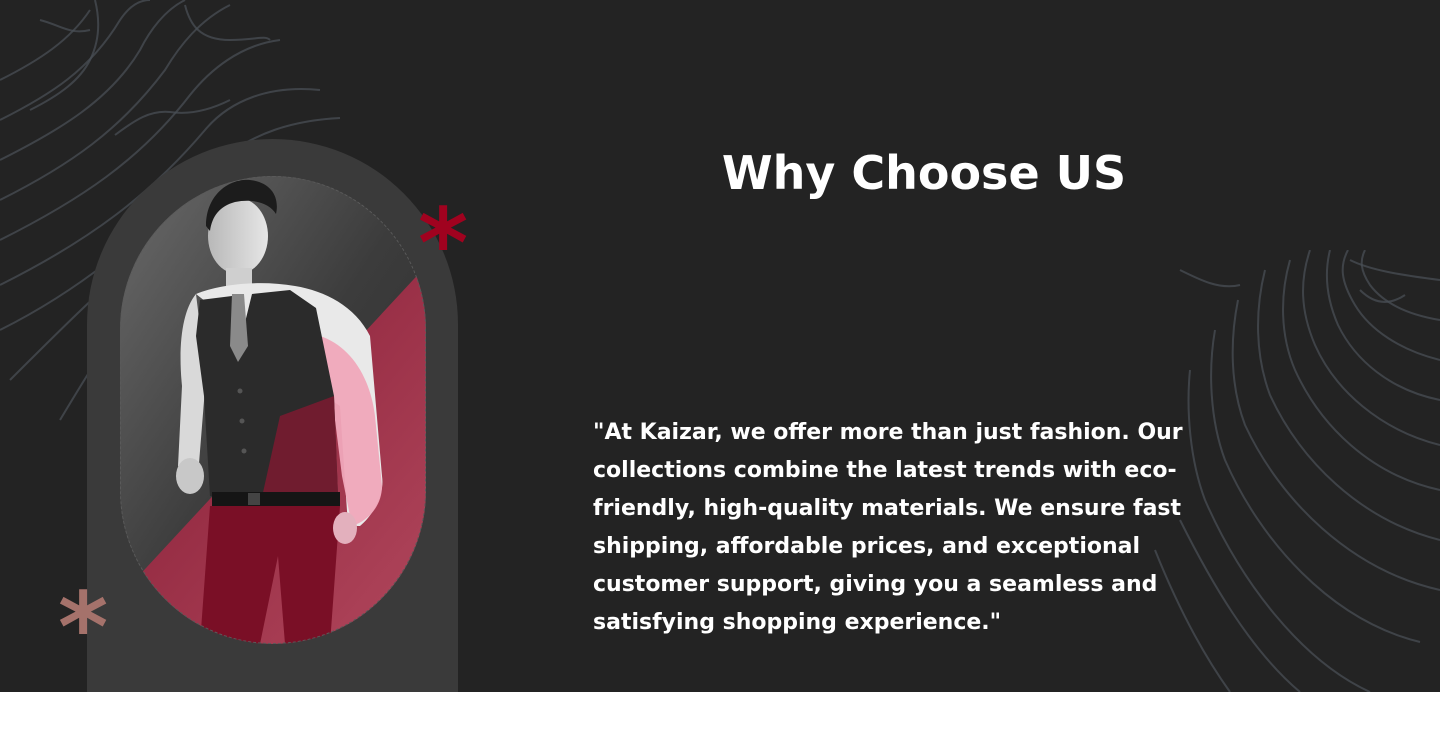 This screenshot has height=746, width=1440. Describe the element at coordinates (443, 244) in the screenshot. I see `asterisk-icon-top: *` at that location.